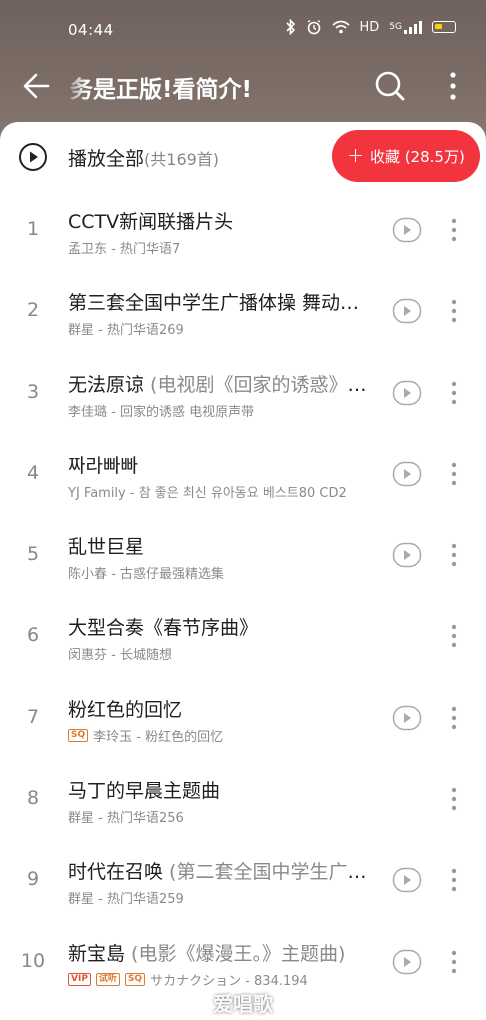 The height and width of the screenshot is (1020, 486). I want to click on song-row: 9 时代在召唤 (第二套全国中学生广播体操) 群星 - 热门华语259, so click(243, 880).